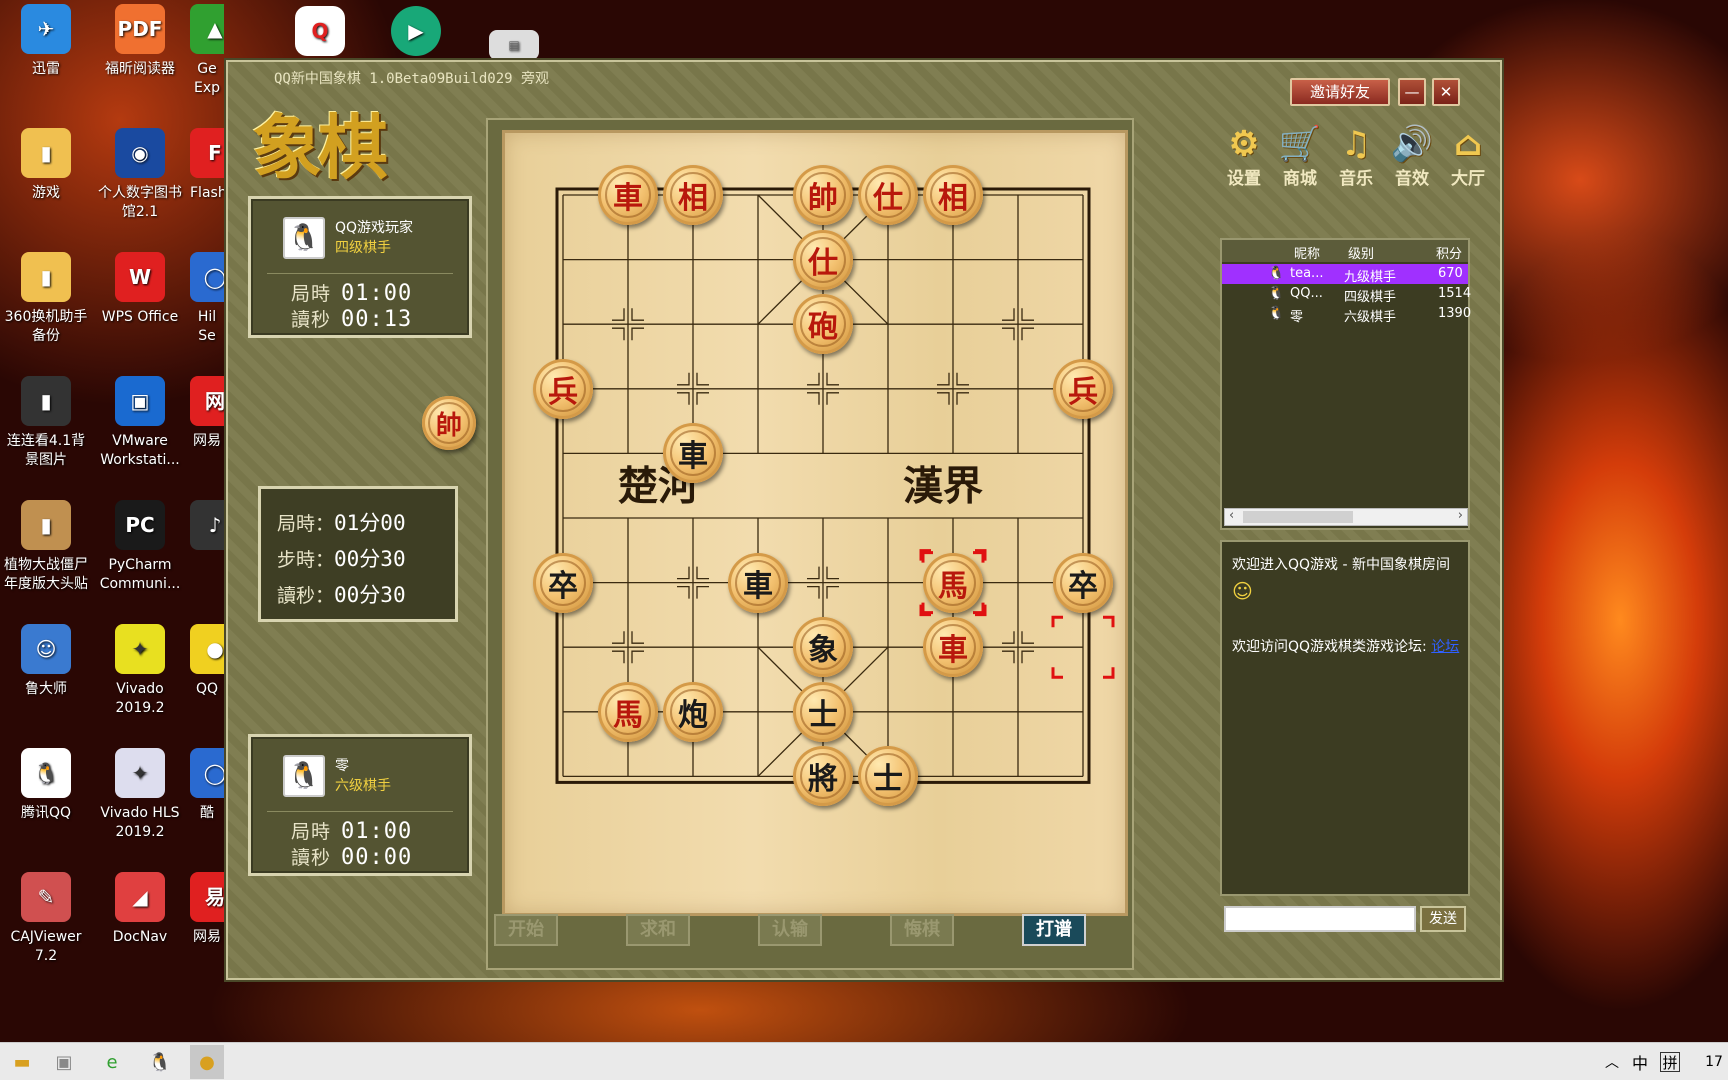  What do you see at coordinates (823, 647) in the screenshot?
I see `piece-black: 象` at bounding box center [823, 647].